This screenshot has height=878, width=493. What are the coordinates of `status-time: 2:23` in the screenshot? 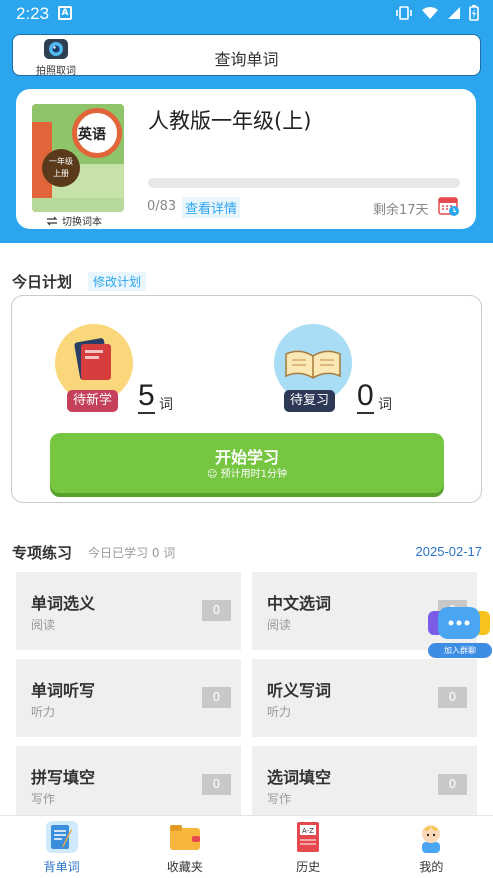 It's located at (33, 13).